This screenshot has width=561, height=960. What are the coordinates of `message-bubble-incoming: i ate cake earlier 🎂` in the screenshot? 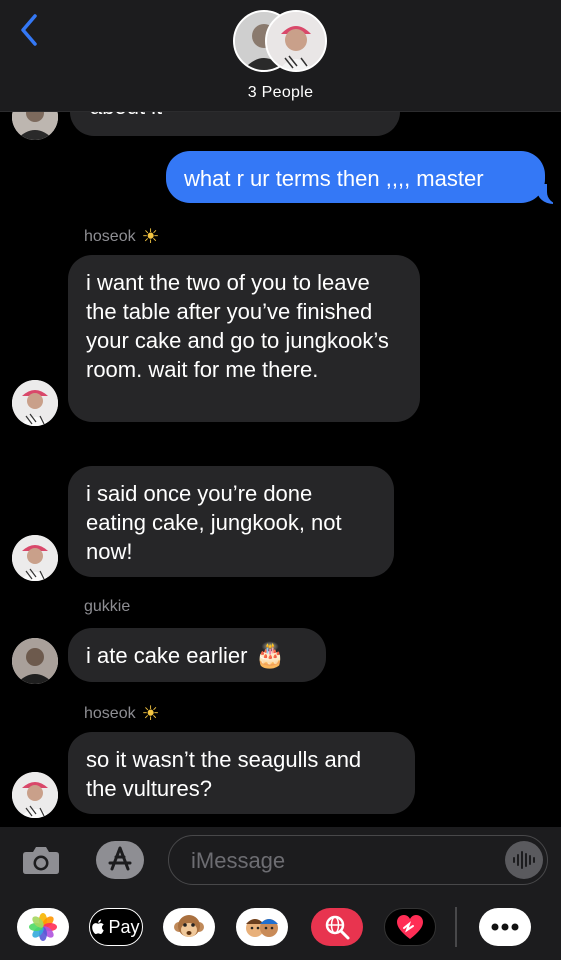 It's located at (197, 655).